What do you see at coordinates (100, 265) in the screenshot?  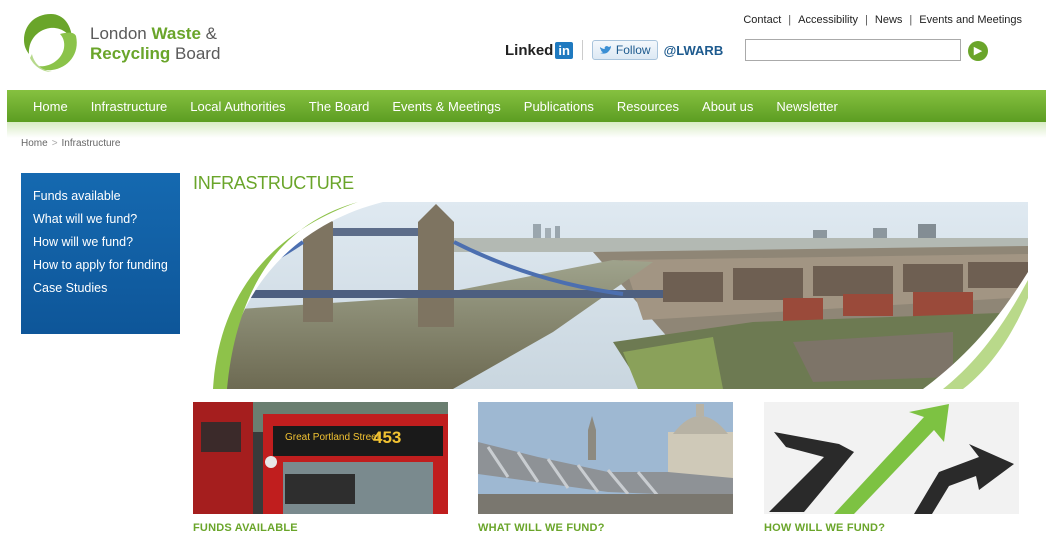 I see `sidebar-how-to-apply: How to apply for funding` at bounding box center [100, 265].